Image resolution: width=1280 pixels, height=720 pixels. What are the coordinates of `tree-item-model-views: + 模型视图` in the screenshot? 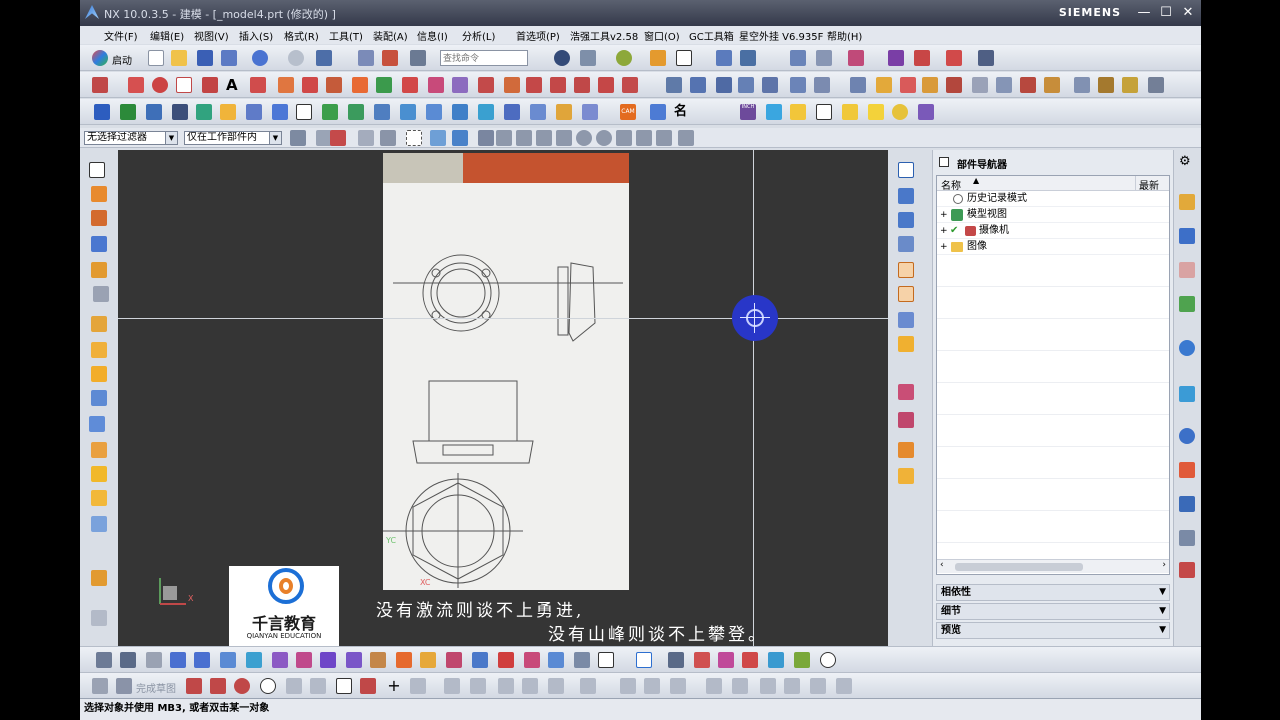 It's located at (1053, 215).